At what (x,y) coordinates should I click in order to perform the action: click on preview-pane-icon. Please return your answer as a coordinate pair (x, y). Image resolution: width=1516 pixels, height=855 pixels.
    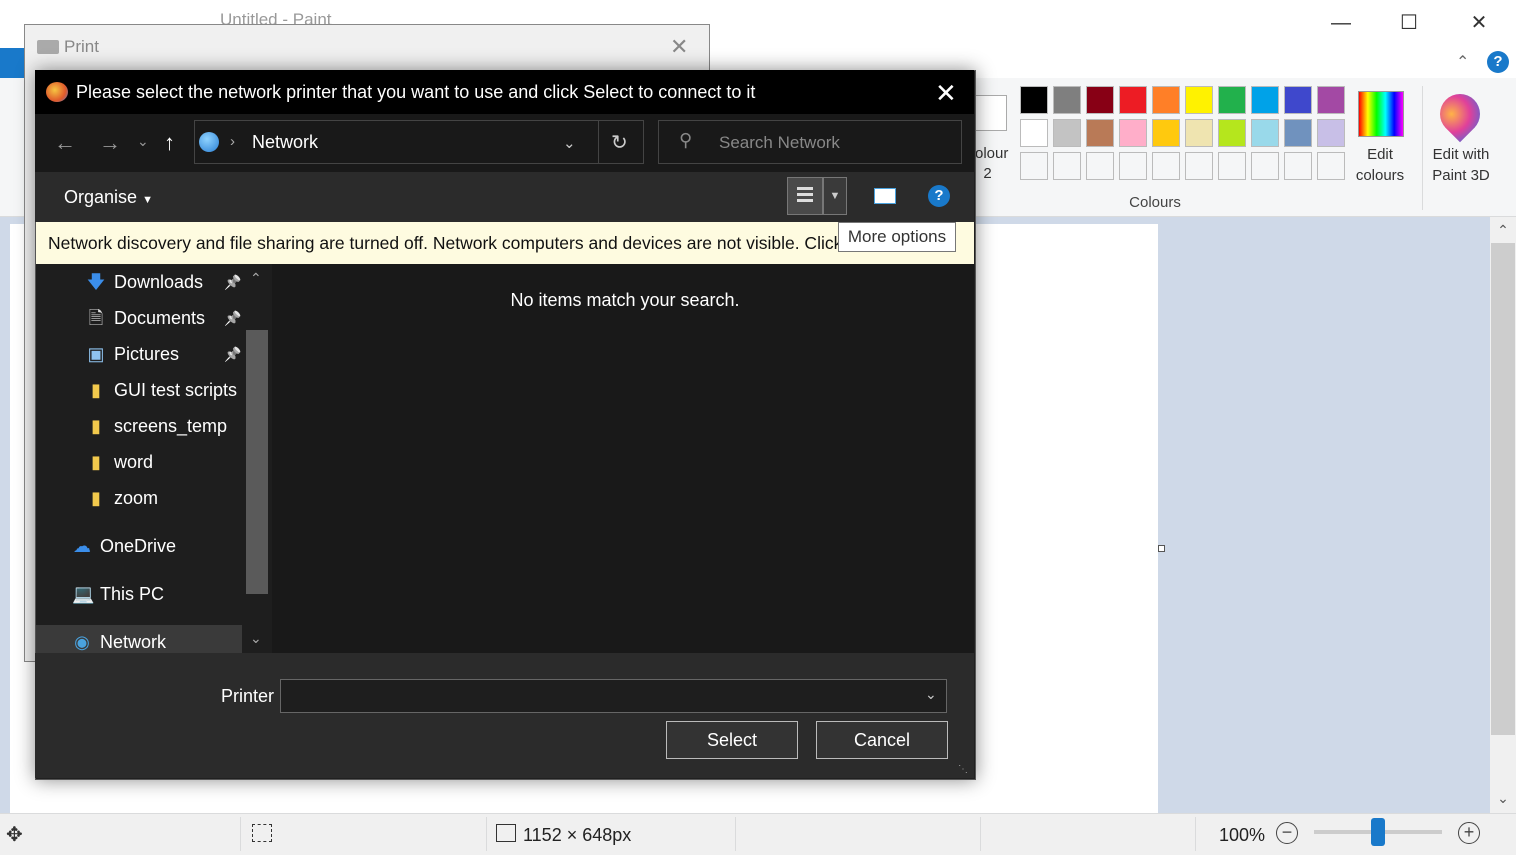
    Looking at the image, I should click on (885, 196).